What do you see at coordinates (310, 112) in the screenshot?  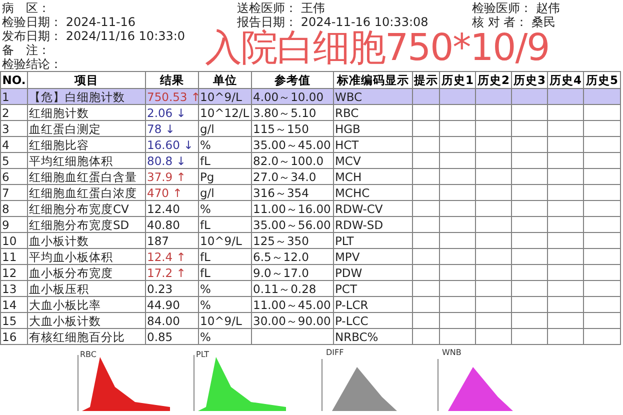 I see `table-row: 2 红细胞计数 2.06 ↓ 10^12/L 3.80～5.10 RBC` at bounding box center [310, 112].